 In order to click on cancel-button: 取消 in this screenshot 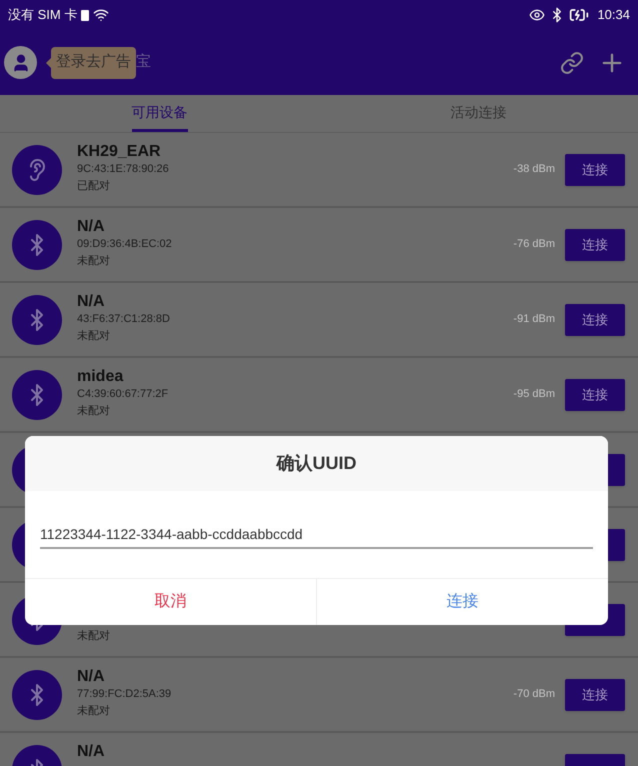, I will do `click(170, 602)`.